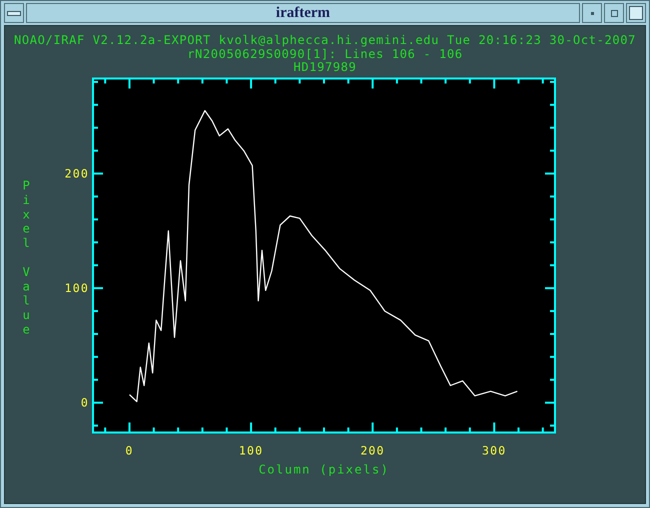  I want to click on minimize-button, so click(592, 13).